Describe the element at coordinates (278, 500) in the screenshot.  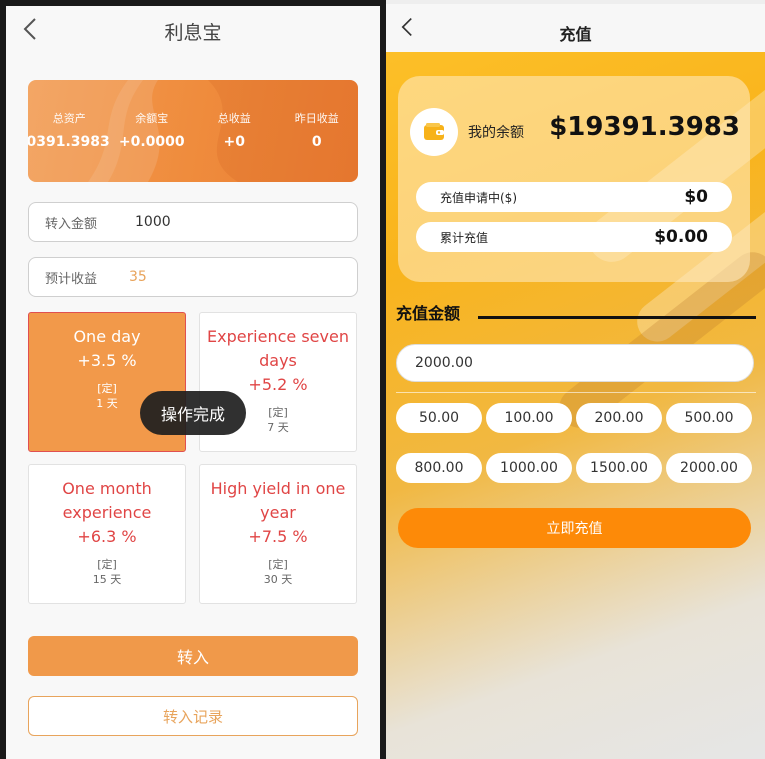
I see `plan-name: High yield in one year` at that location.